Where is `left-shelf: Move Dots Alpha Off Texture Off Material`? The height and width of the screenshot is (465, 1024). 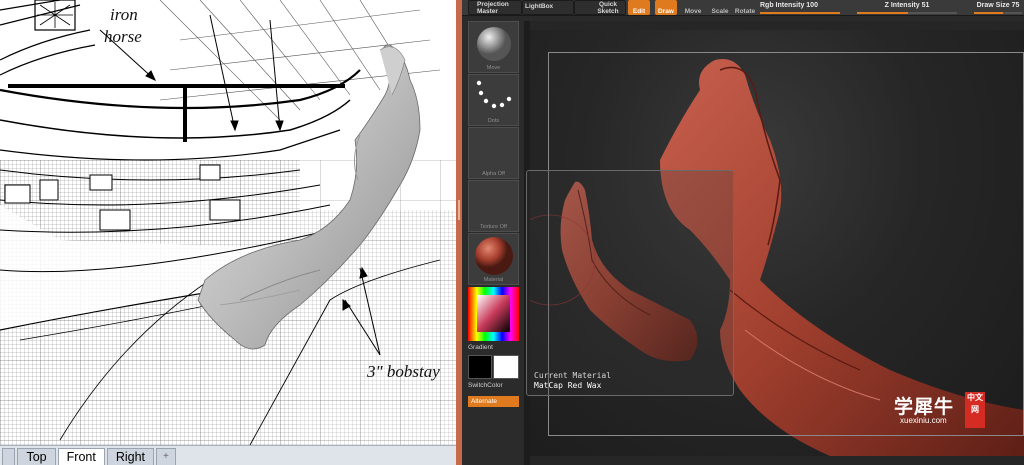
left-shelf: Move Dots Alpha Off Texture Off Material is located at coordinates (493, 243).